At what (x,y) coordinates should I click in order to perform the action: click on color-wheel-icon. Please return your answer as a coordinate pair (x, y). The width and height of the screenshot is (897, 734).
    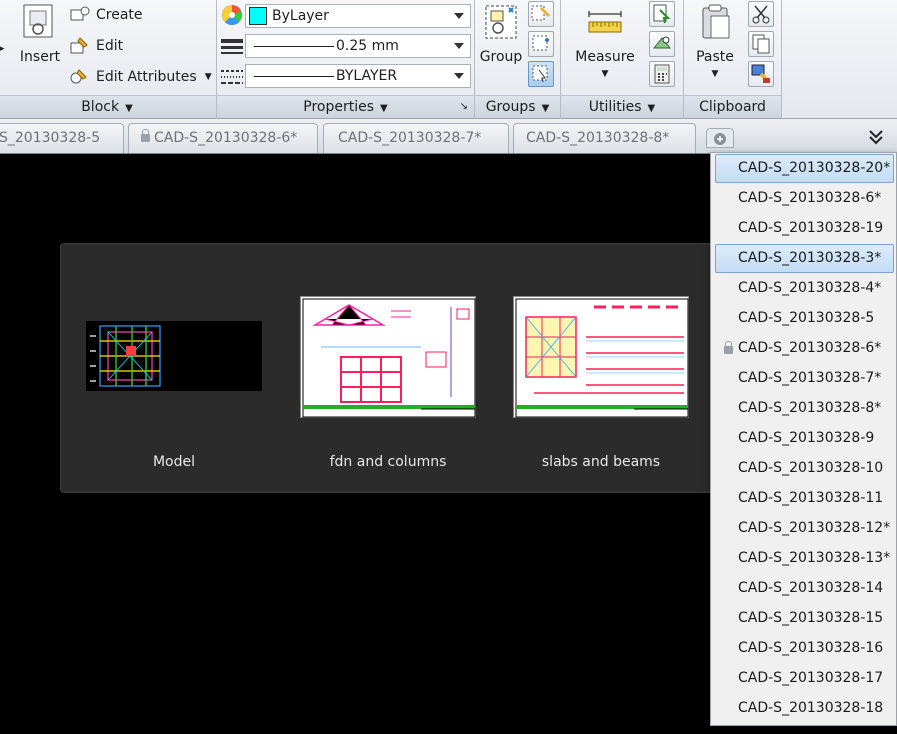
    Looking at the image, I should click on (232, 15).